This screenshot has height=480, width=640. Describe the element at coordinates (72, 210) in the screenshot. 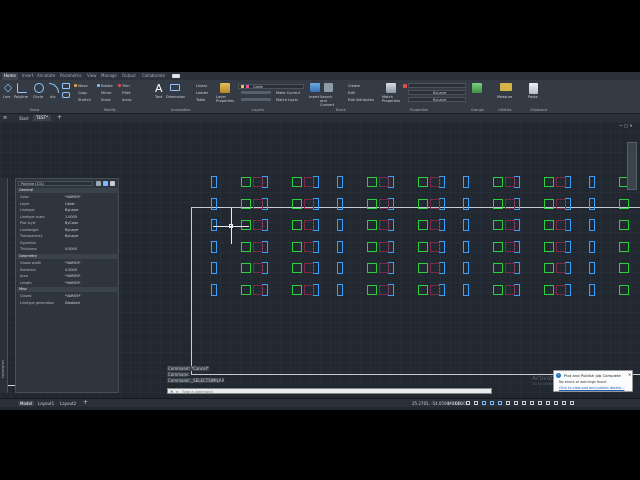

I see `property-value: ByLayer` at that location.